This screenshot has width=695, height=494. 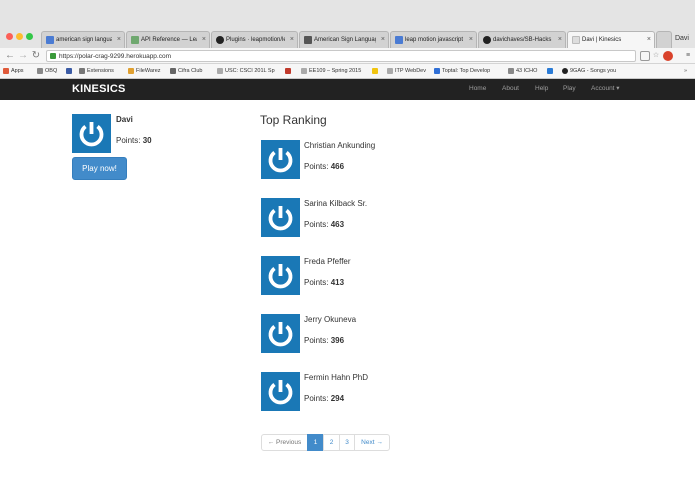 I want to click on bookmark-item: EE109 – Spring 2015, so click(x=331, y=71).